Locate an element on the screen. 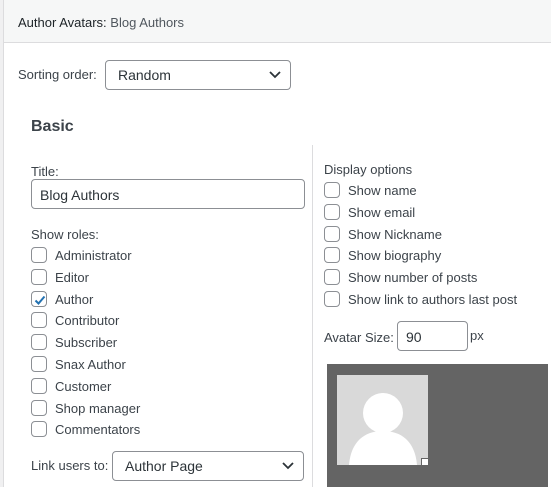 The image size is (551, 487). checkbox-label: Show name is located at coordinates (382, 190).